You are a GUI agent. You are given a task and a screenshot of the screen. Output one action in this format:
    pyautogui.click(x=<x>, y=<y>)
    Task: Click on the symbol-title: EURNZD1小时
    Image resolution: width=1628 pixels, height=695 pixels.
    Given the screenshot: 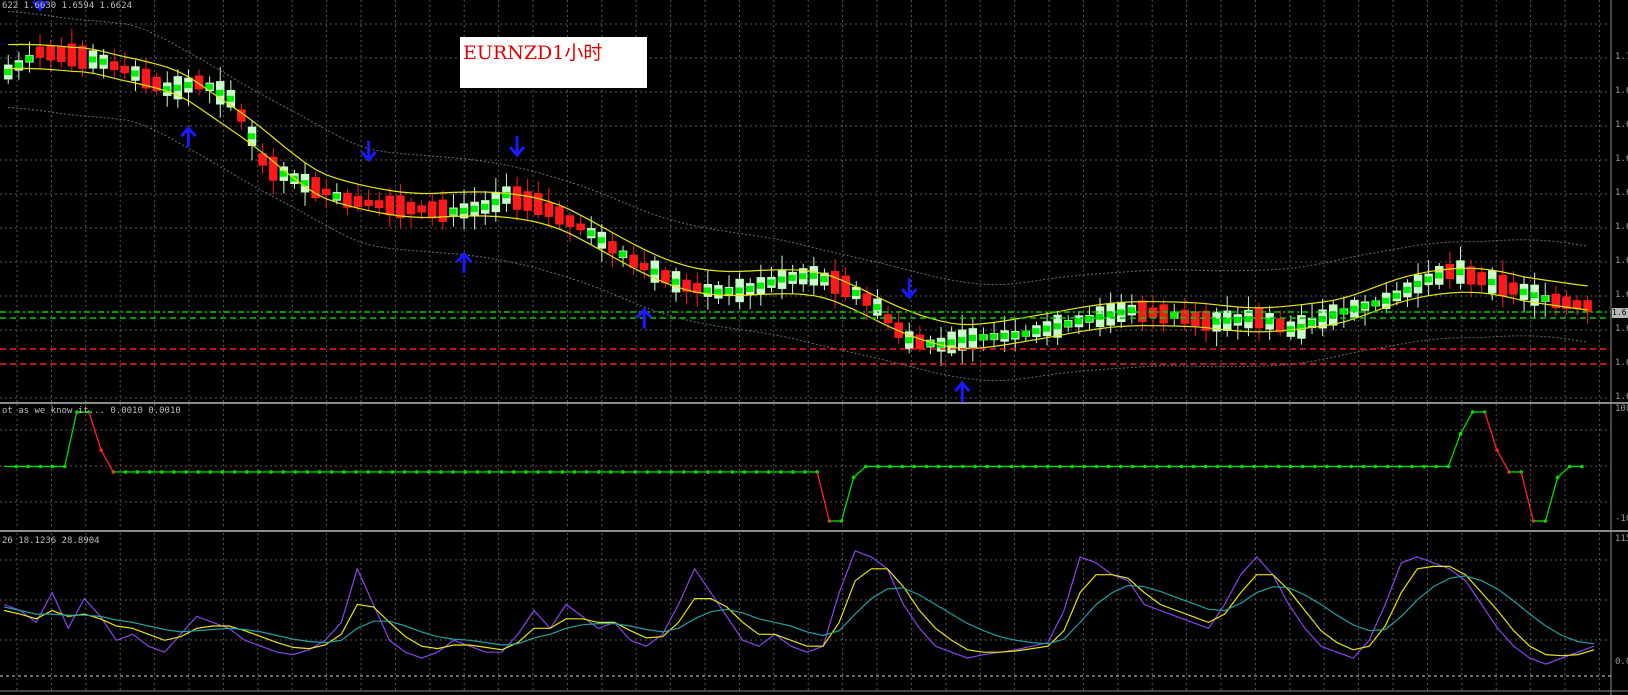 What is the action you would take?
    pyautogui.click(x=533, y=53)
    